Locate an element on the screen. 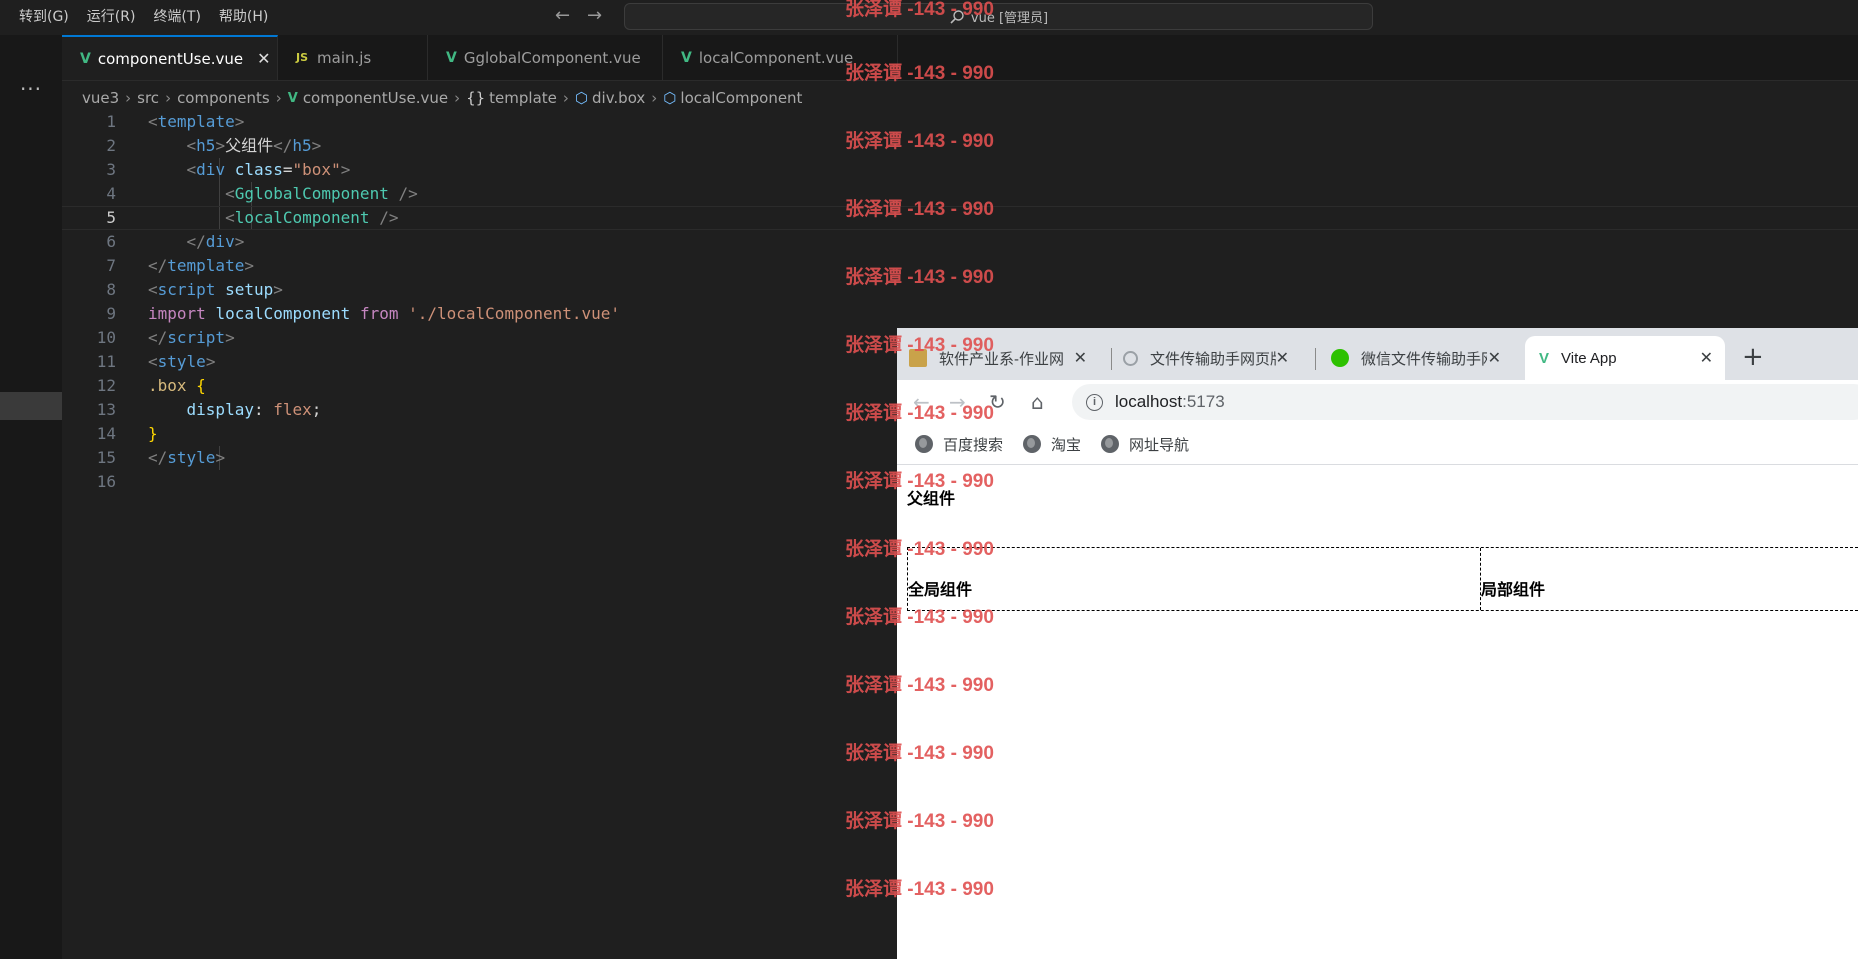 The height and width of the screenshot is (959, 1858). code-text: </template> is located at coordinates (201, 265).